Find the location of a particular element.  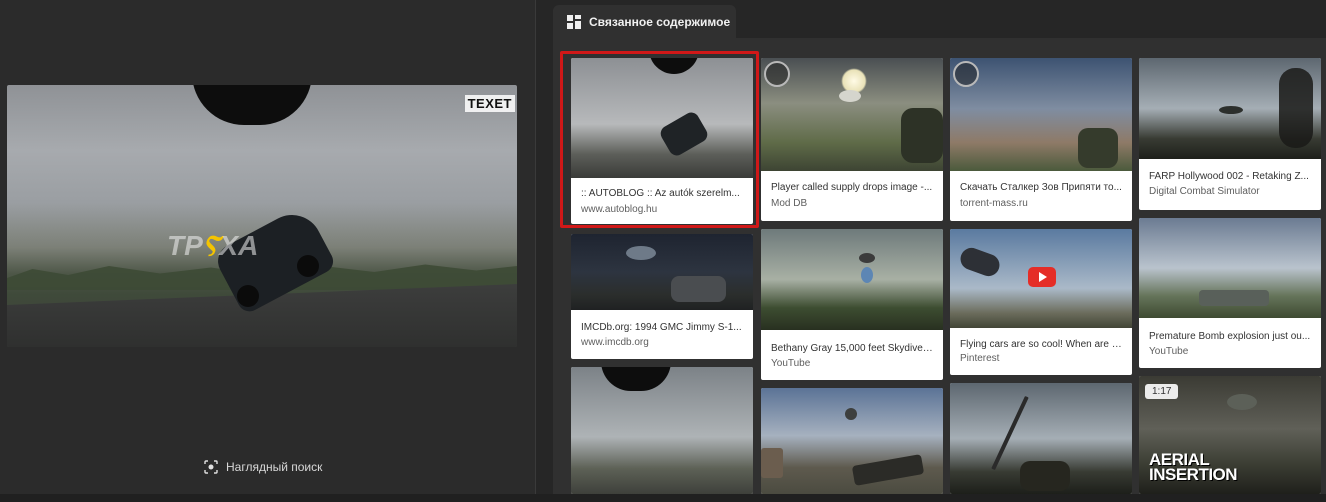

watermark-bolt: Ⲋ is located at coordinates (211, 245).